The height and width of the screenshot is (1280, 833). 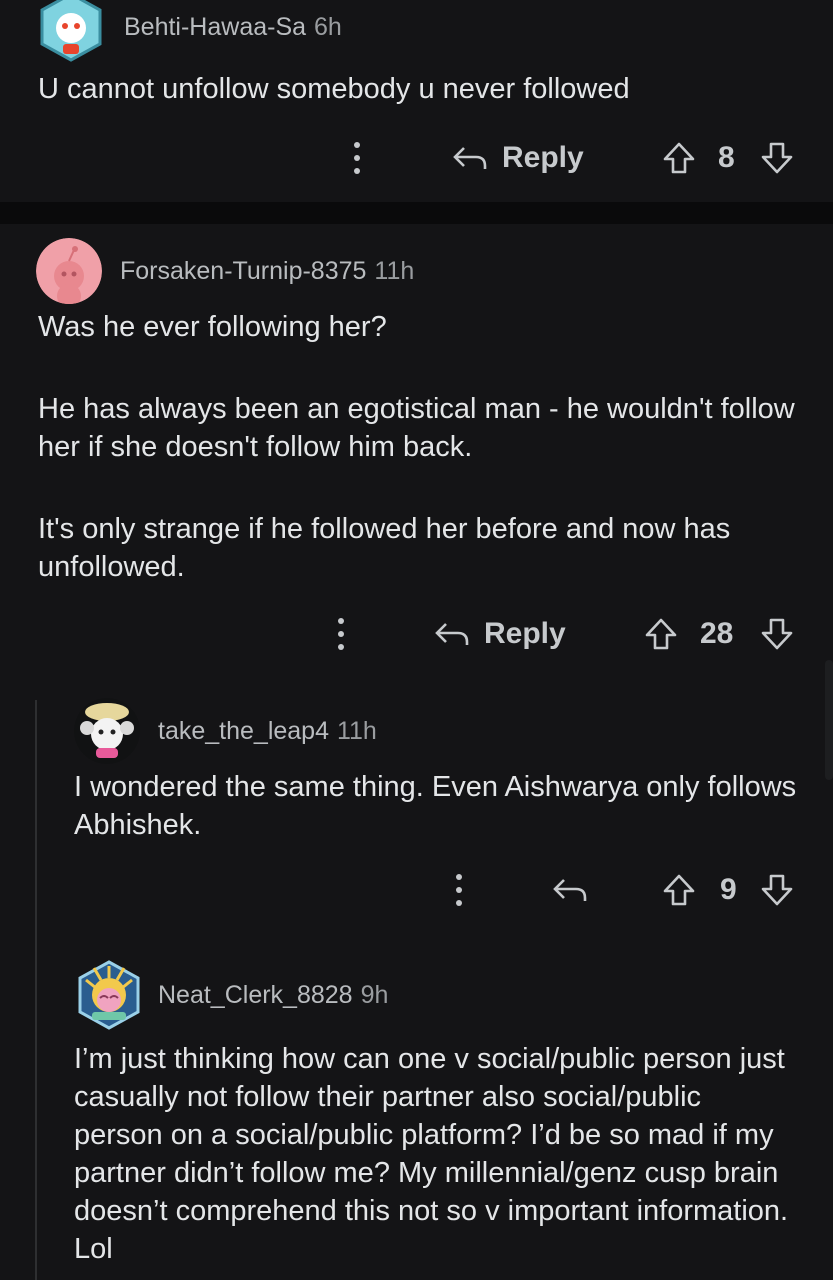 I want to click on timestamp: 9h, so click(x=374, y=994).